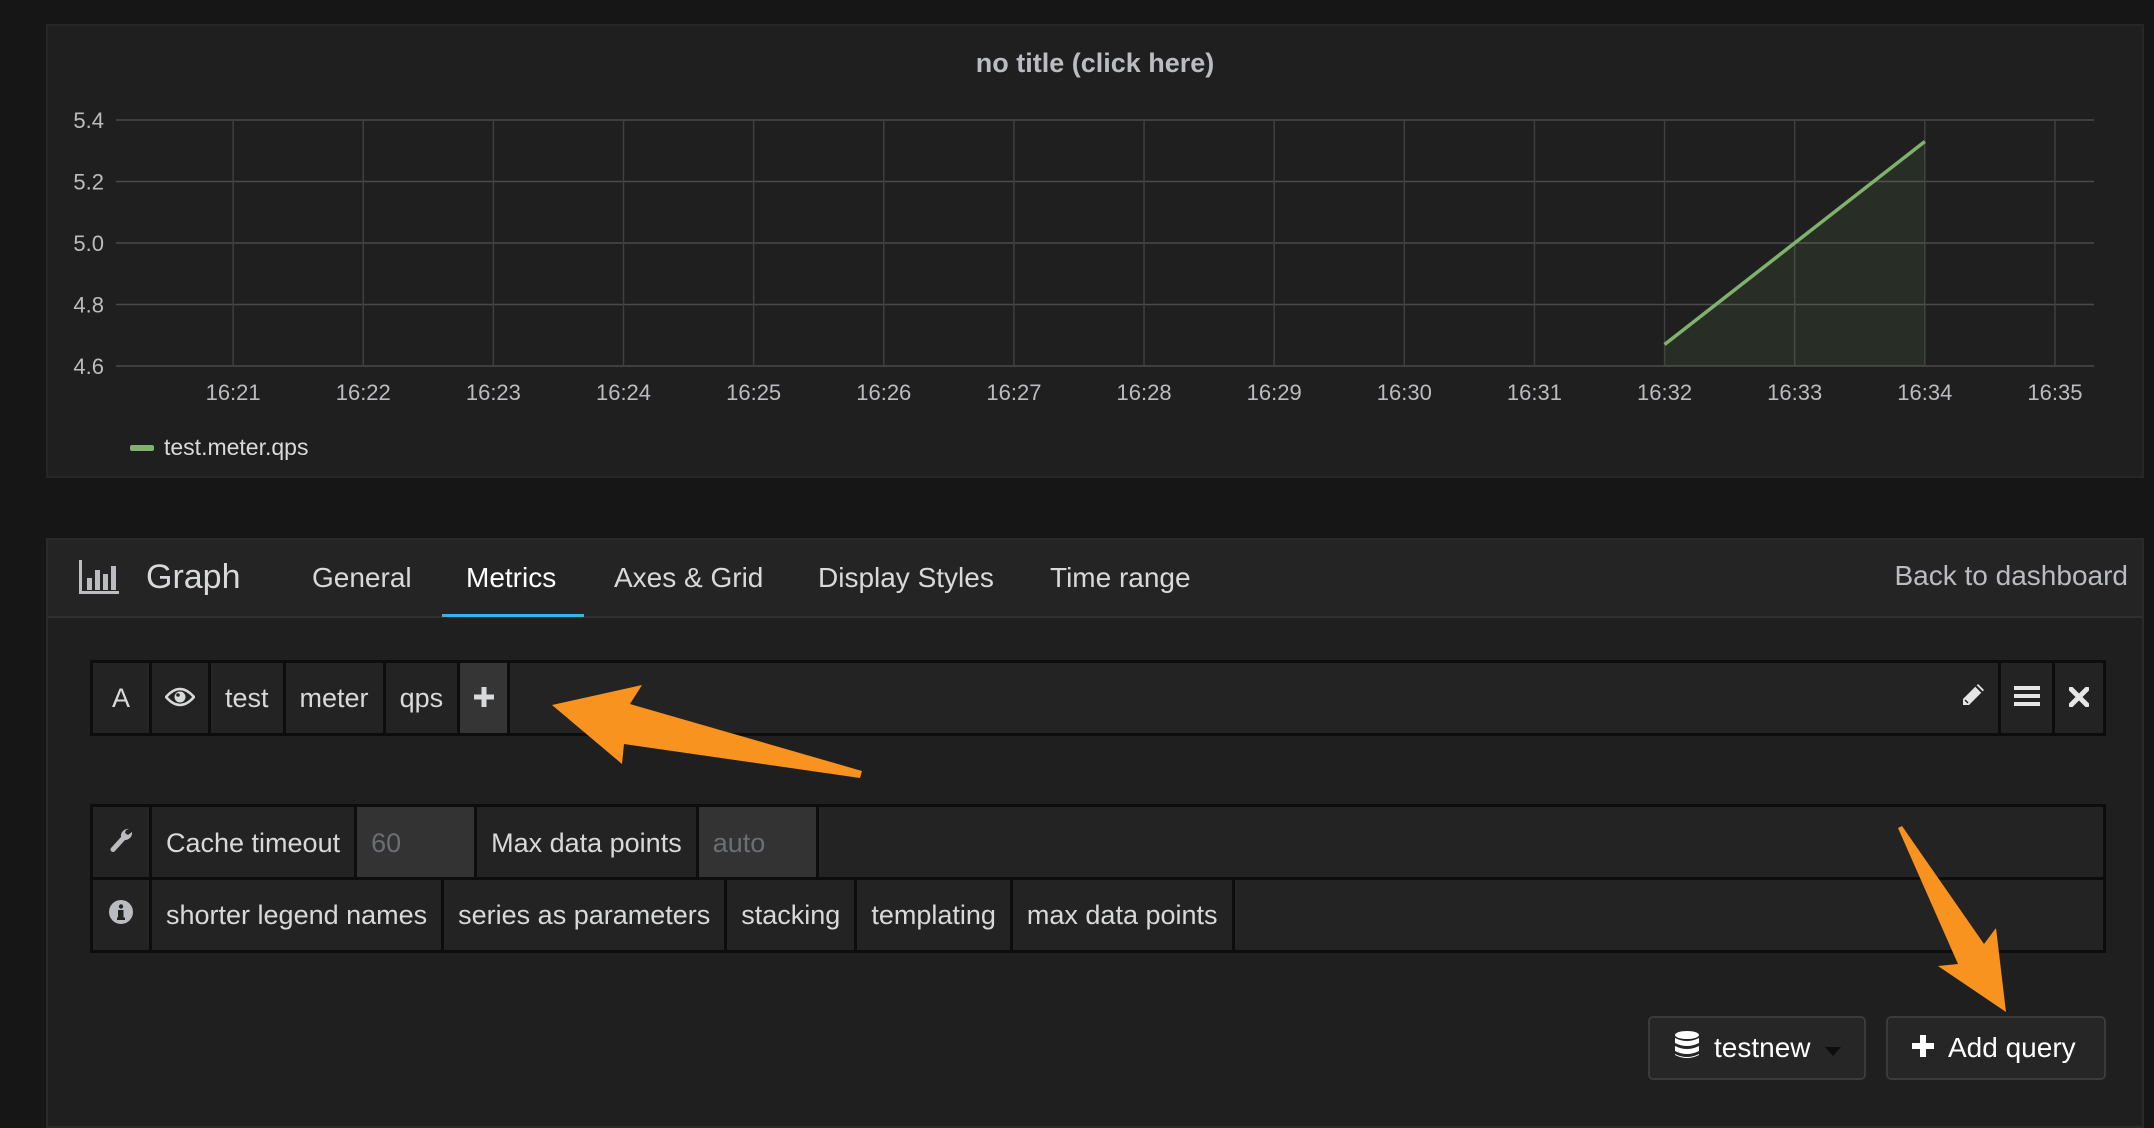 The width and height of the screenshot is (2154, 1128). Describe the element at coordinates (588, 843) in the screenshot. I see `max-data-points-label: Max data points` at that location.